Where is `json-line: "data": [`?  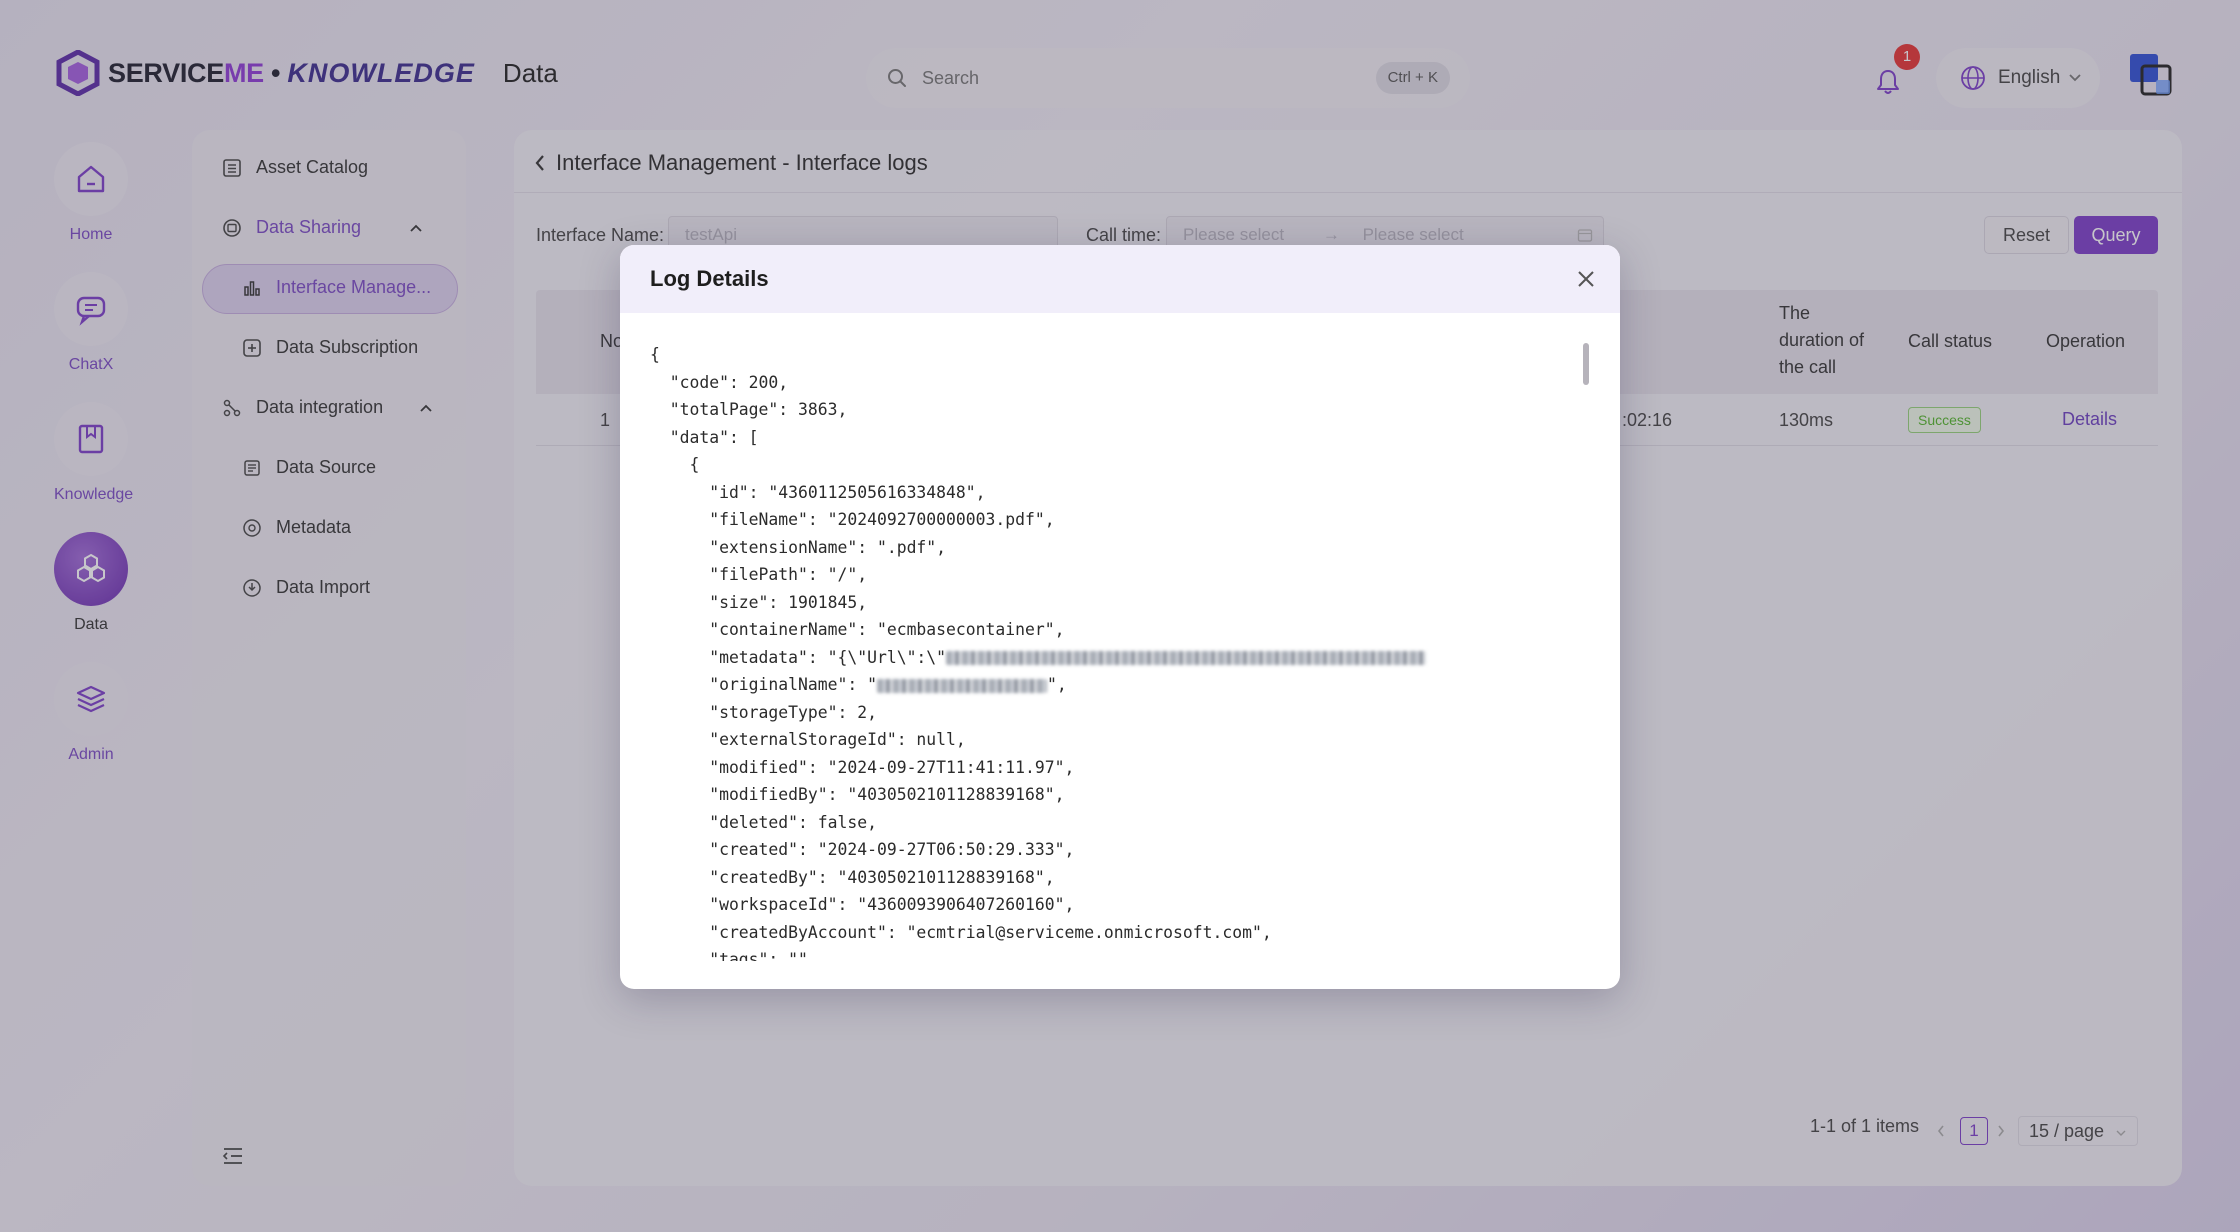 json-line: "data": [ is located at coordinates (704, 437).